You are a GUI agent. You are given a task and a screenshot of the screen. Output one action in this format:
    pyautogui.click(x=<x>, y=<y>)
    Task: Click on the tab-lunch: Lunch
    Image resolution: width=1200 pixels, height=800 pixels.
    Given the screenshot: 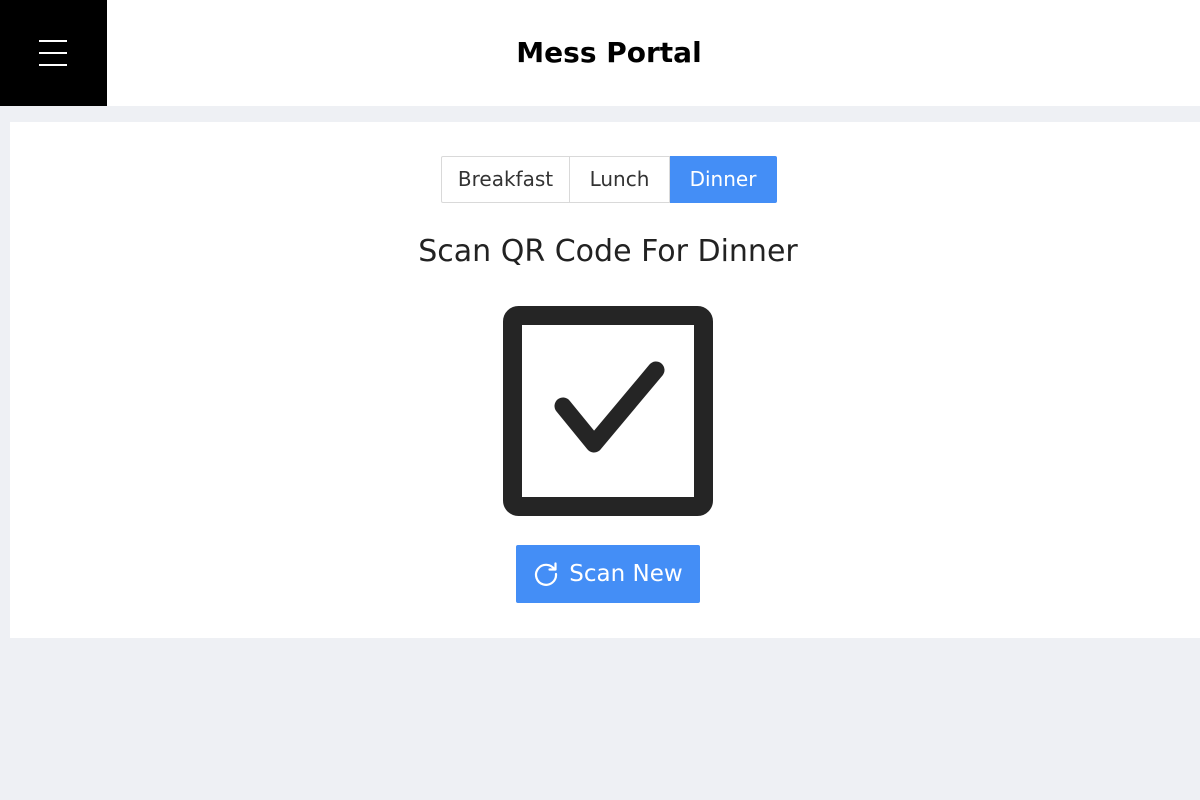 What is the action you would take?
    pyautogui.click(x=620, y=179)
    